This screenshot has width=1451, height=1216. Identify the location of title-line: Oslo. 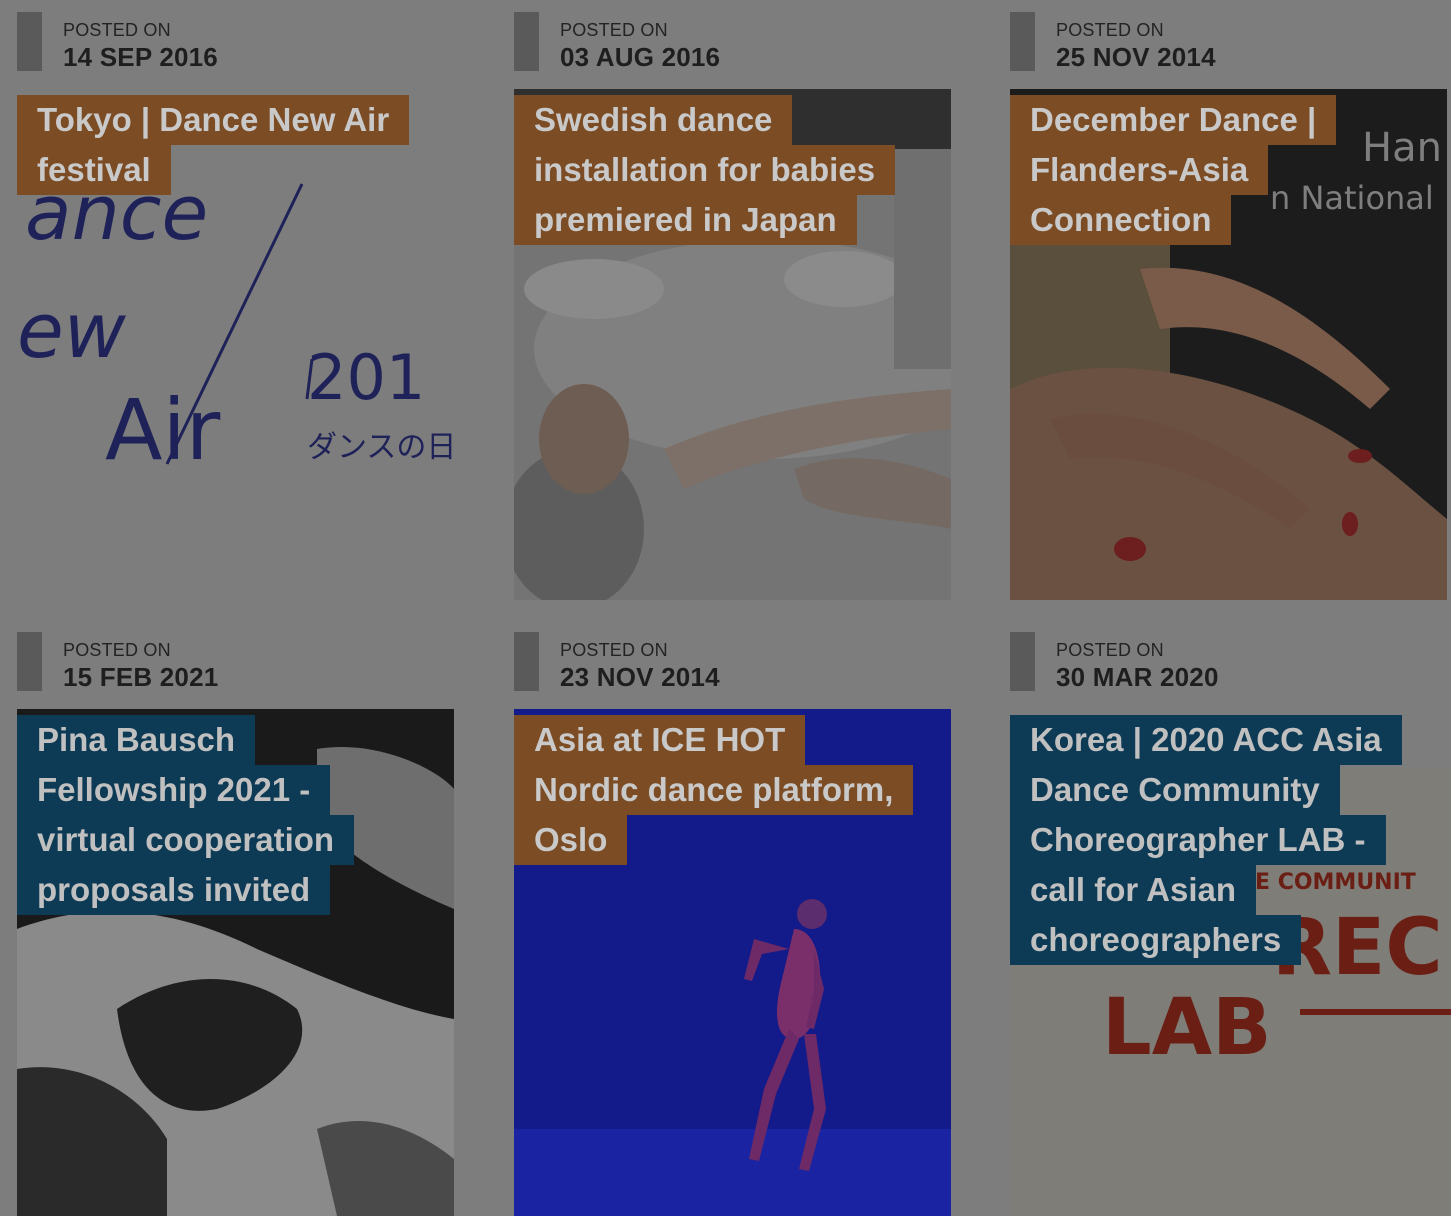
(571, 840).